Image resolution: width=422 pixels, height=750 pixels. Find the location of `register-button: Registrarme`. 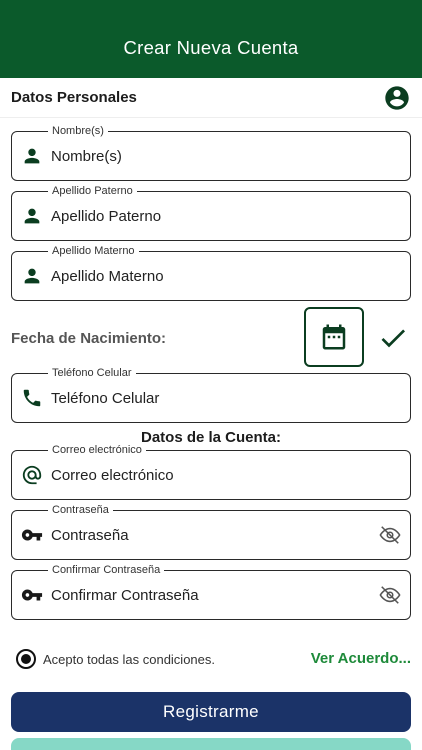

register-button: Registrarme is located at coordinates (211, 712).